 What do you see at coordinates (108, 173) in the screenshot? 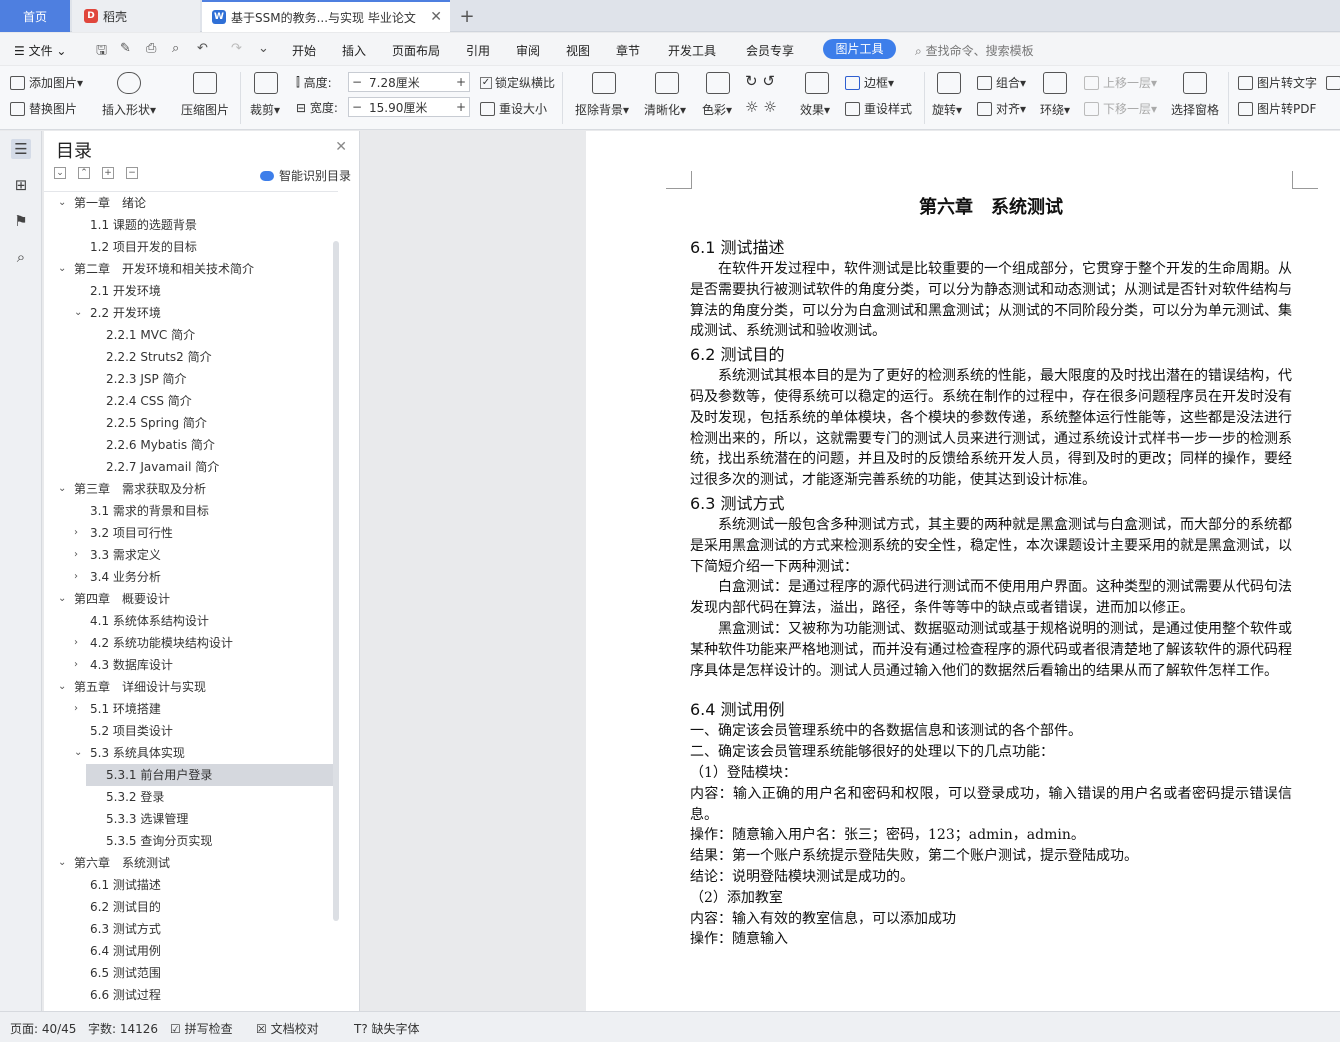
I see `add-heading-icon: +` at bounding box center [108, 173].